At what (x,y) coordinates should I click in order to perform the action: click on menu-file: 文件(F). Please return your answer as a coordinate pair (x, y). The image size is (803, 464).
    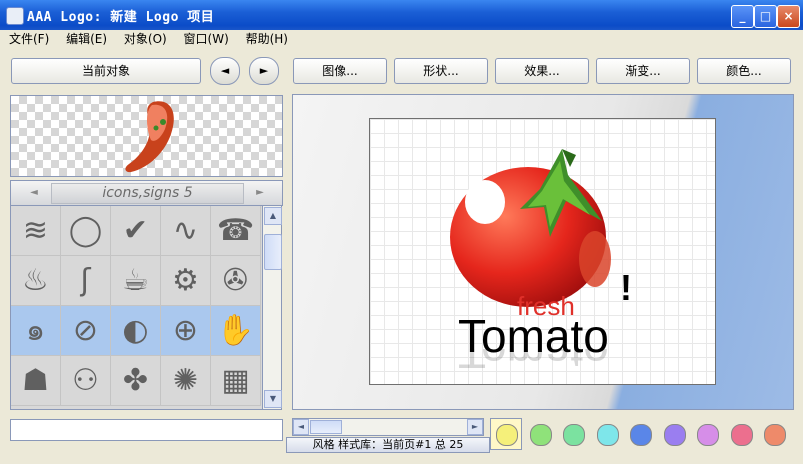
    Looking at the image, I should click on (29, 39).